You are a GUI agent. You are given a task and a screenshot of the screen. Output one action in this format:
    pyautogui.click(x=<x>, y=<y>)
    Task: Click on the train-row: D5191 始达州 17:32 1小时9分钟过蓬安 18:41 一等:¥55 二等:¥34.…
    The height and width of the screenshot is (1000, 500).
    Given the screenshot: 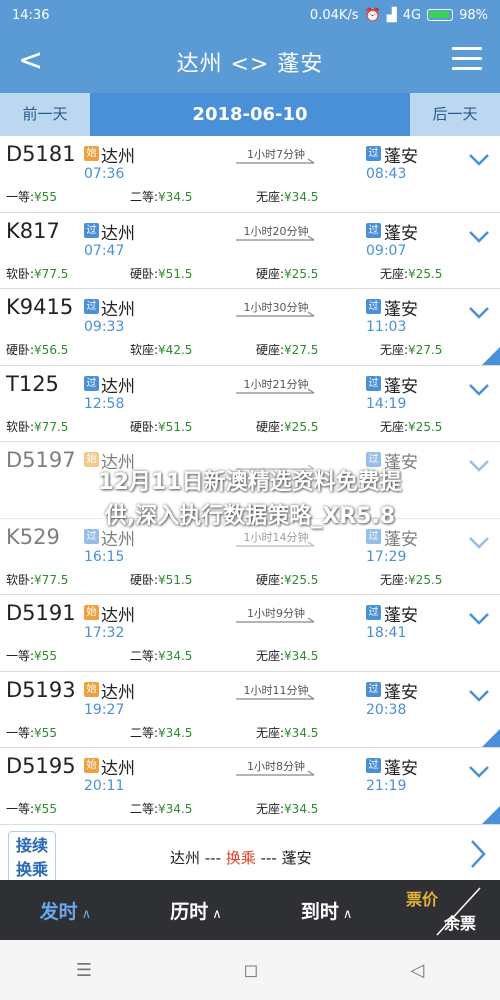 What is the action you would take?
    pyautogui.click(x=250, y=633)
    